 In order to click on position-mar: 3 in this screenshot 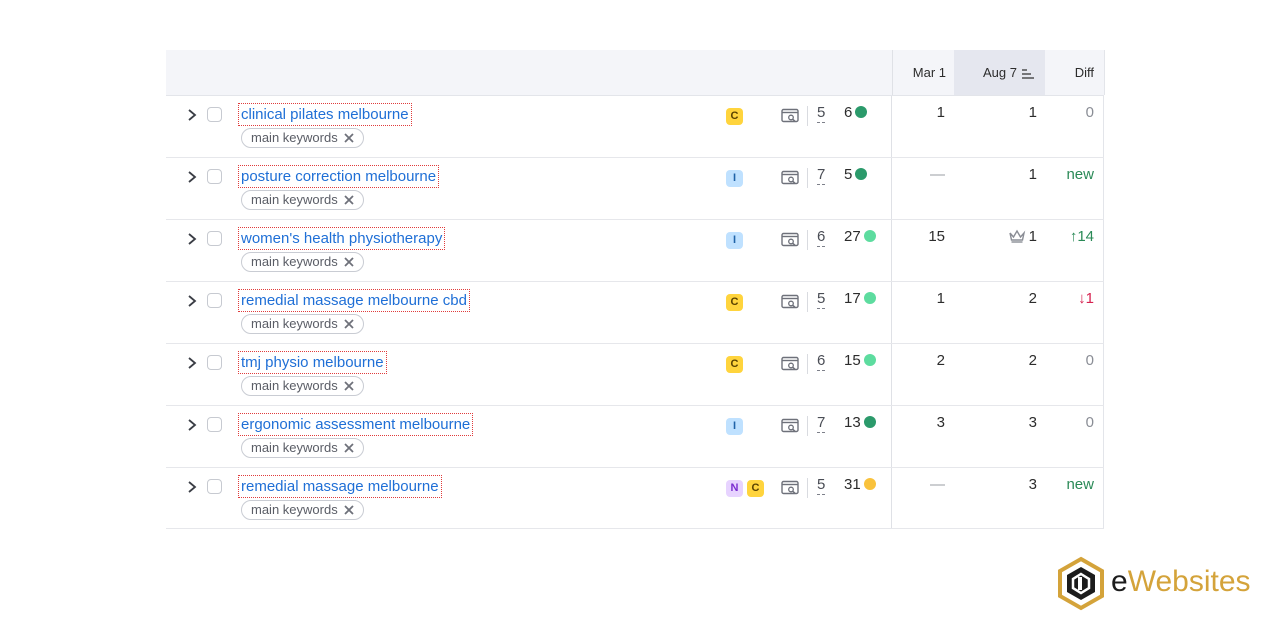, I will do `click(940, 422)`.